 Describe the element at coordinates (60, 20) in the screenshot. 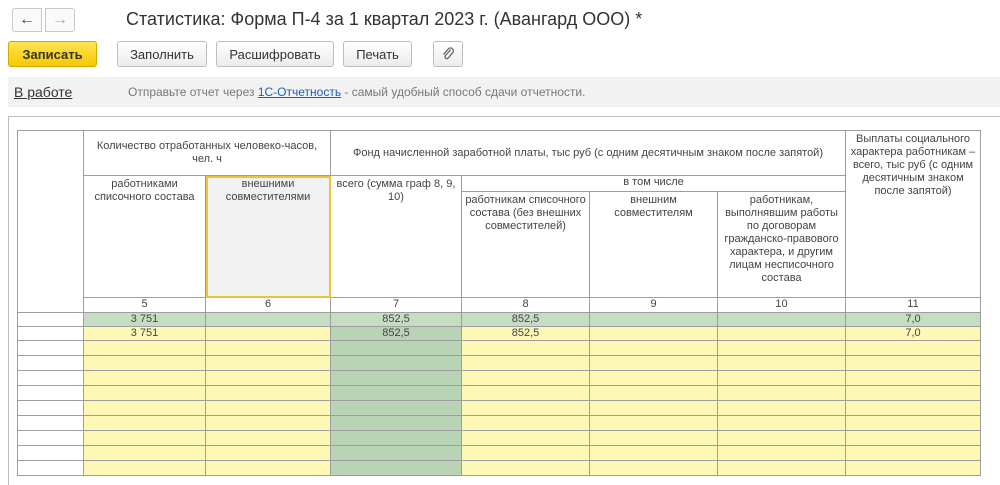

I see `forward-button: →` at that location.